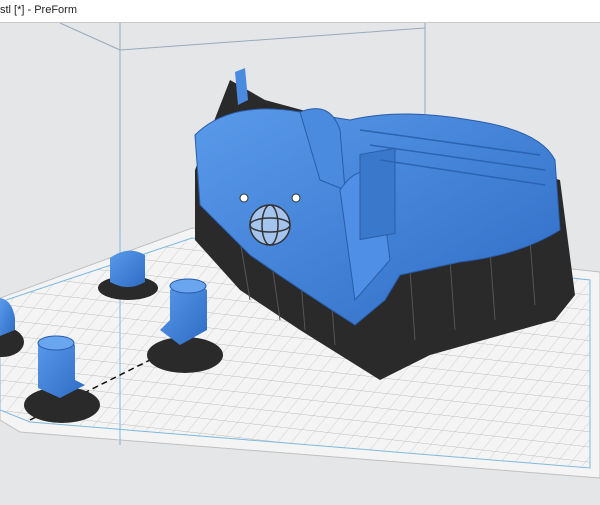 The image size is (600, 505). Describe the element at coordinates (39, 10) in the screenshot. I see `window-title: stl [*] - PreForm` at that location.